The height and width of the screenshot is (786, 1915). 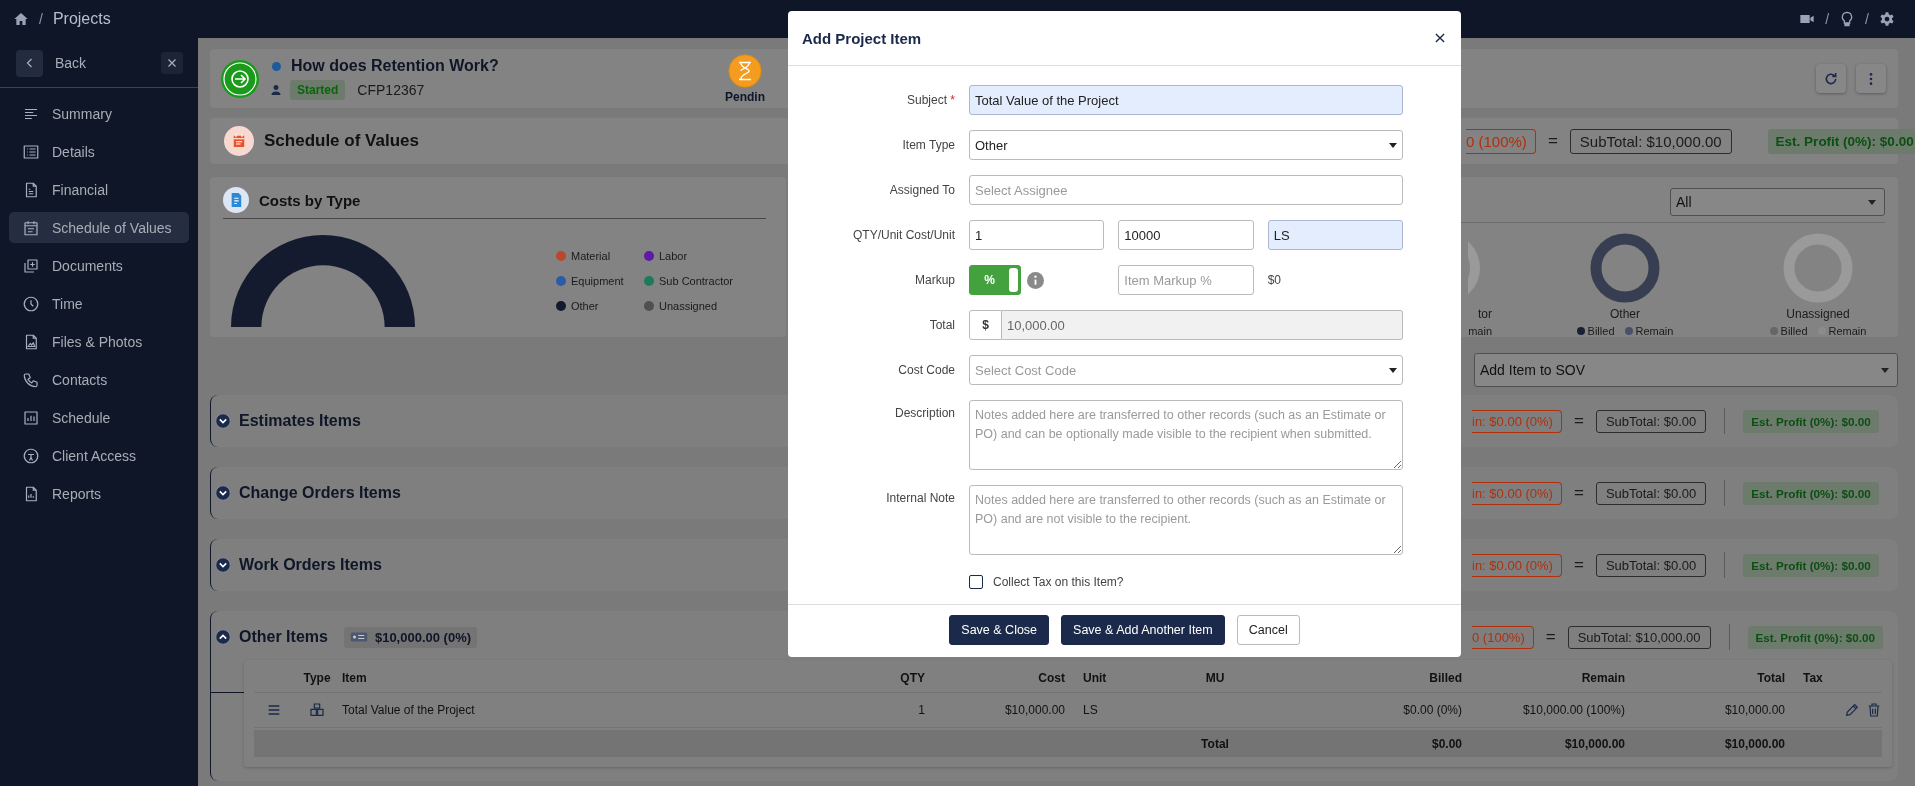 I want to click on sidebar-item: Reports, so click(x=99, y=493).